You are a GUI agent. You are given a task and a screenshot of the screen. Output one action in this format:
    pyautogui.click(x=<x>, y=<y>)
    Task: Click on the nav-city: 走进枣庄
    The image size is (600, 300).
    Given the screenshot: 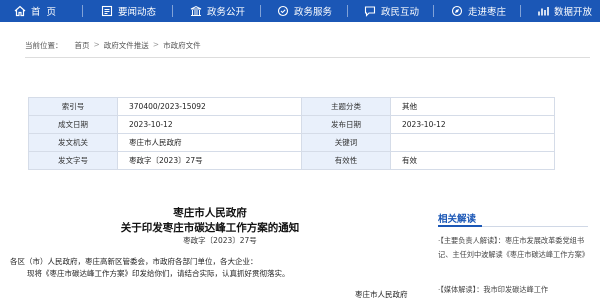 What is the action you would take?
    pyautogui.click(x=478, y=11)
    